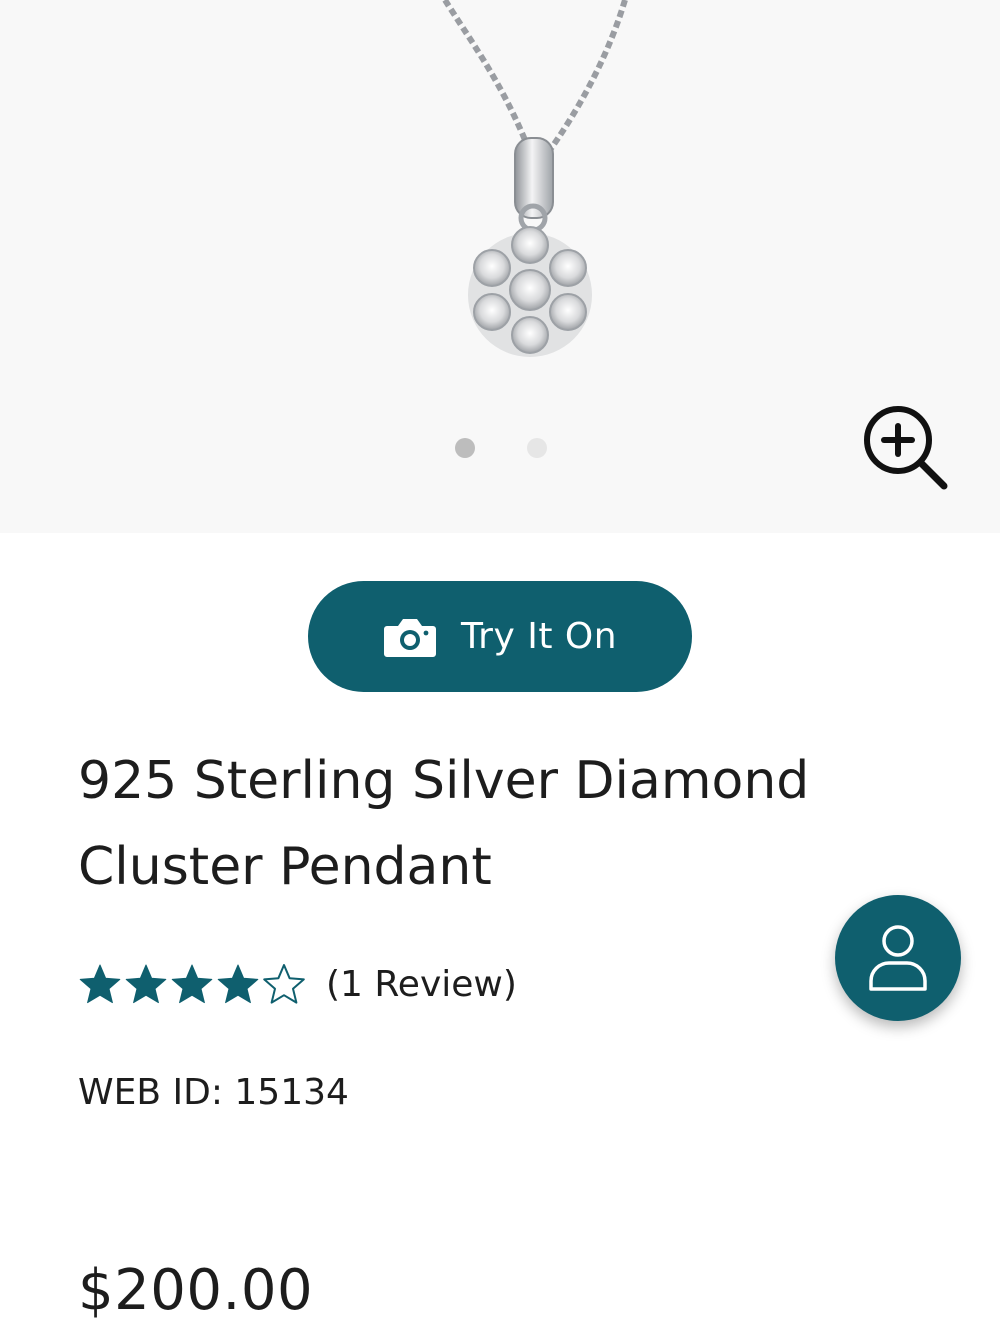  I want to click on product-price: $200.00, so click(196, 1290).